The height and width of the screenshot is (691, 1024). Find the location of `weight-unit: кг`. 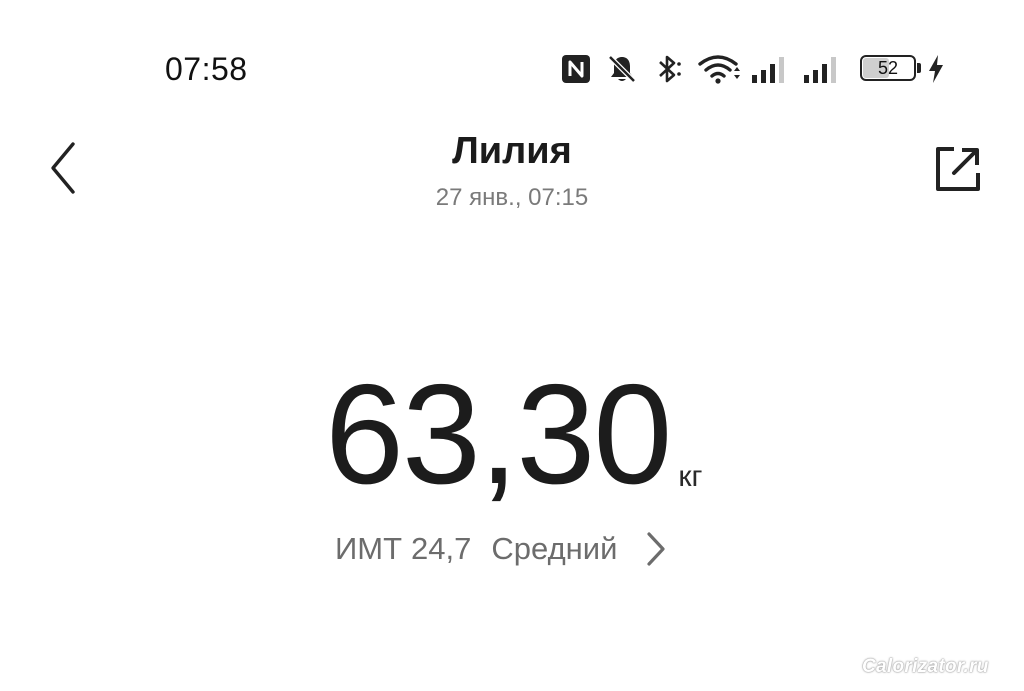

weight-unit: кг is located at coordinates (690, 476).